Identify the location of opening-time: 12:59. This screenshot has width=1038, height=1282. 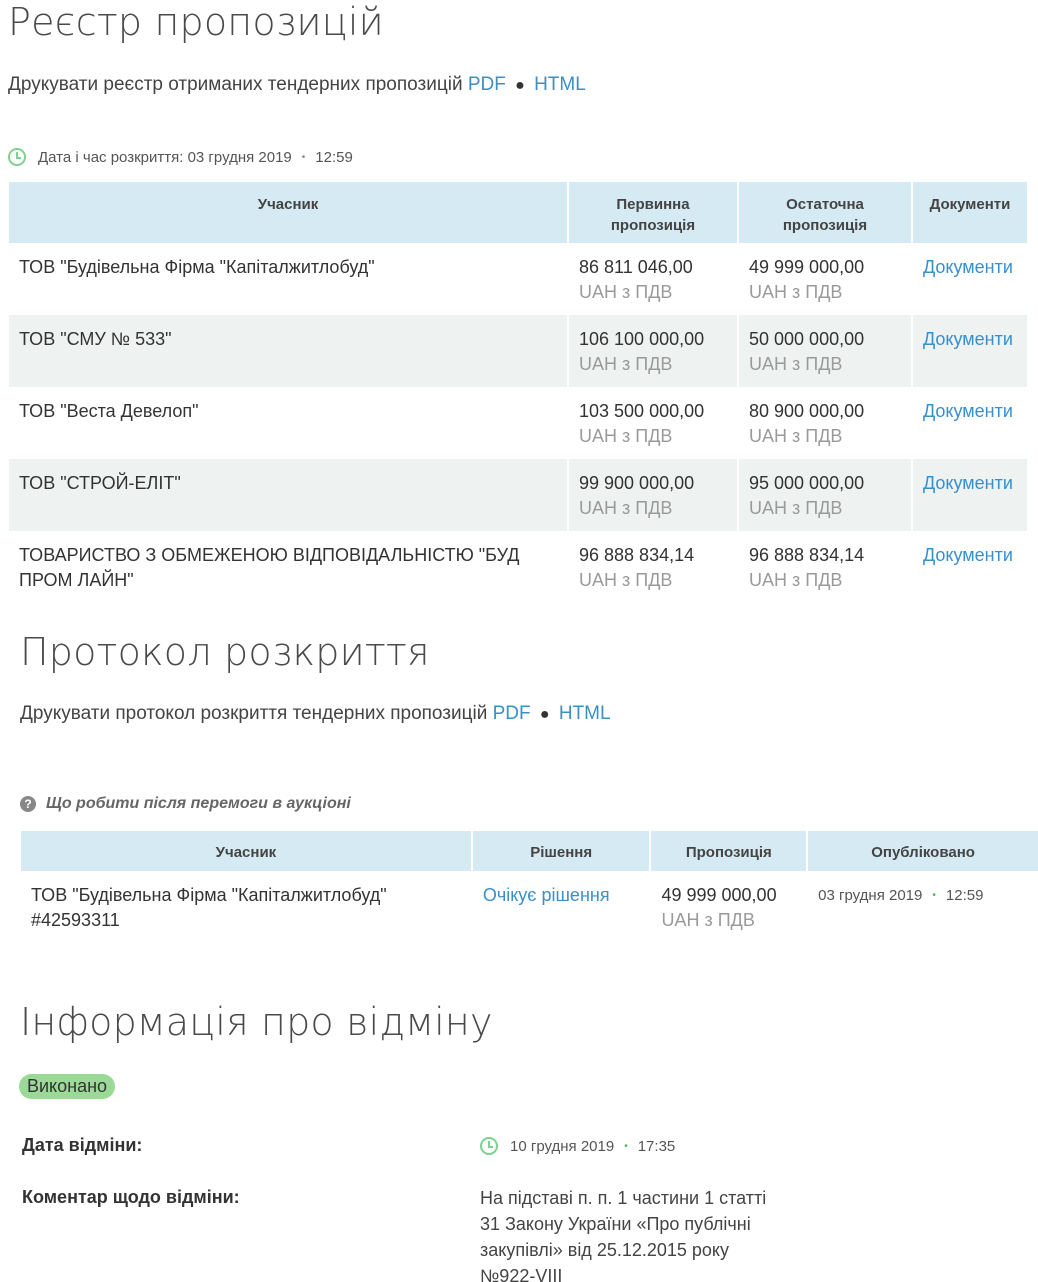
(334, 157).